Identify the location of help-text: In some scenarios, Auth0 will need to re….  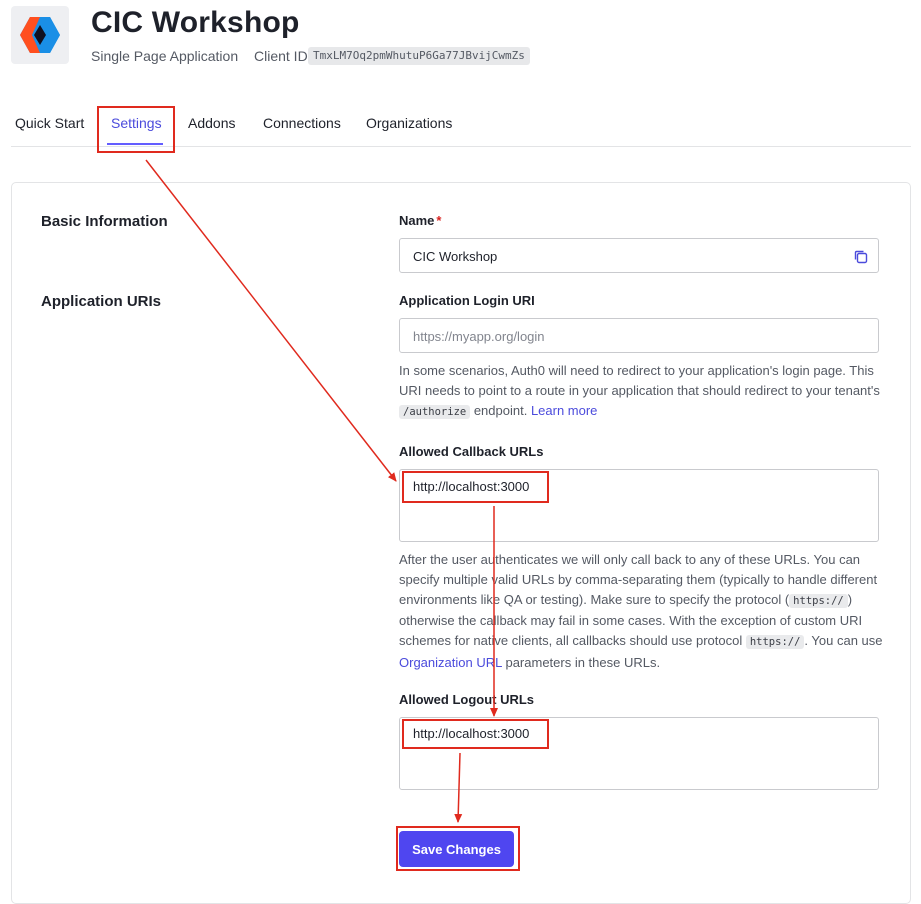
(639, 380).